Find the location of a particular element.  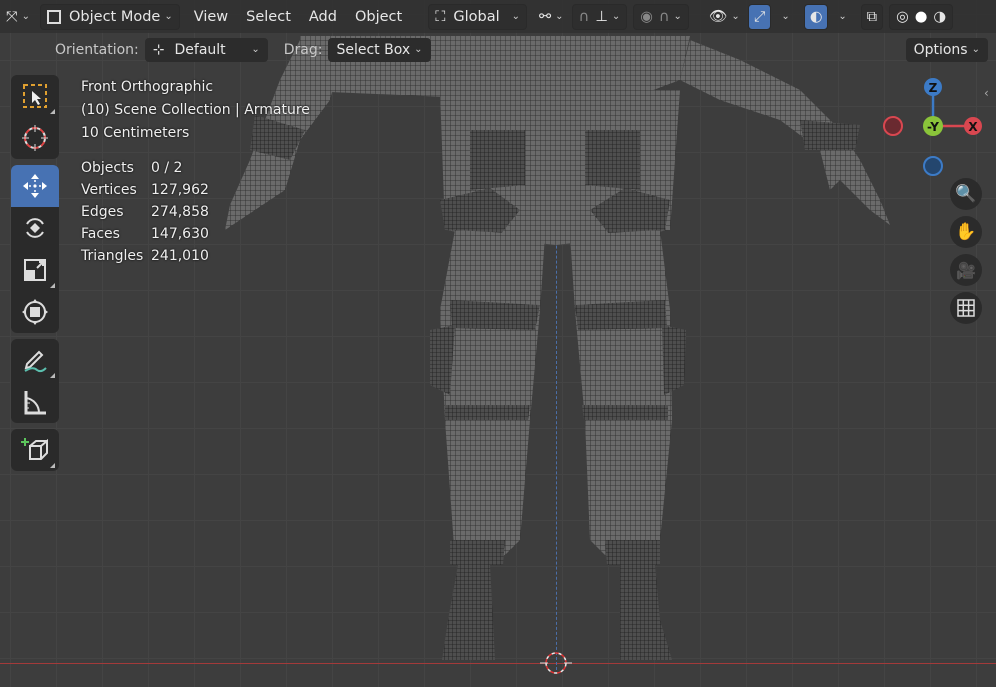

stat-row: Edges 274,858 is located at coordinates (145, 212).